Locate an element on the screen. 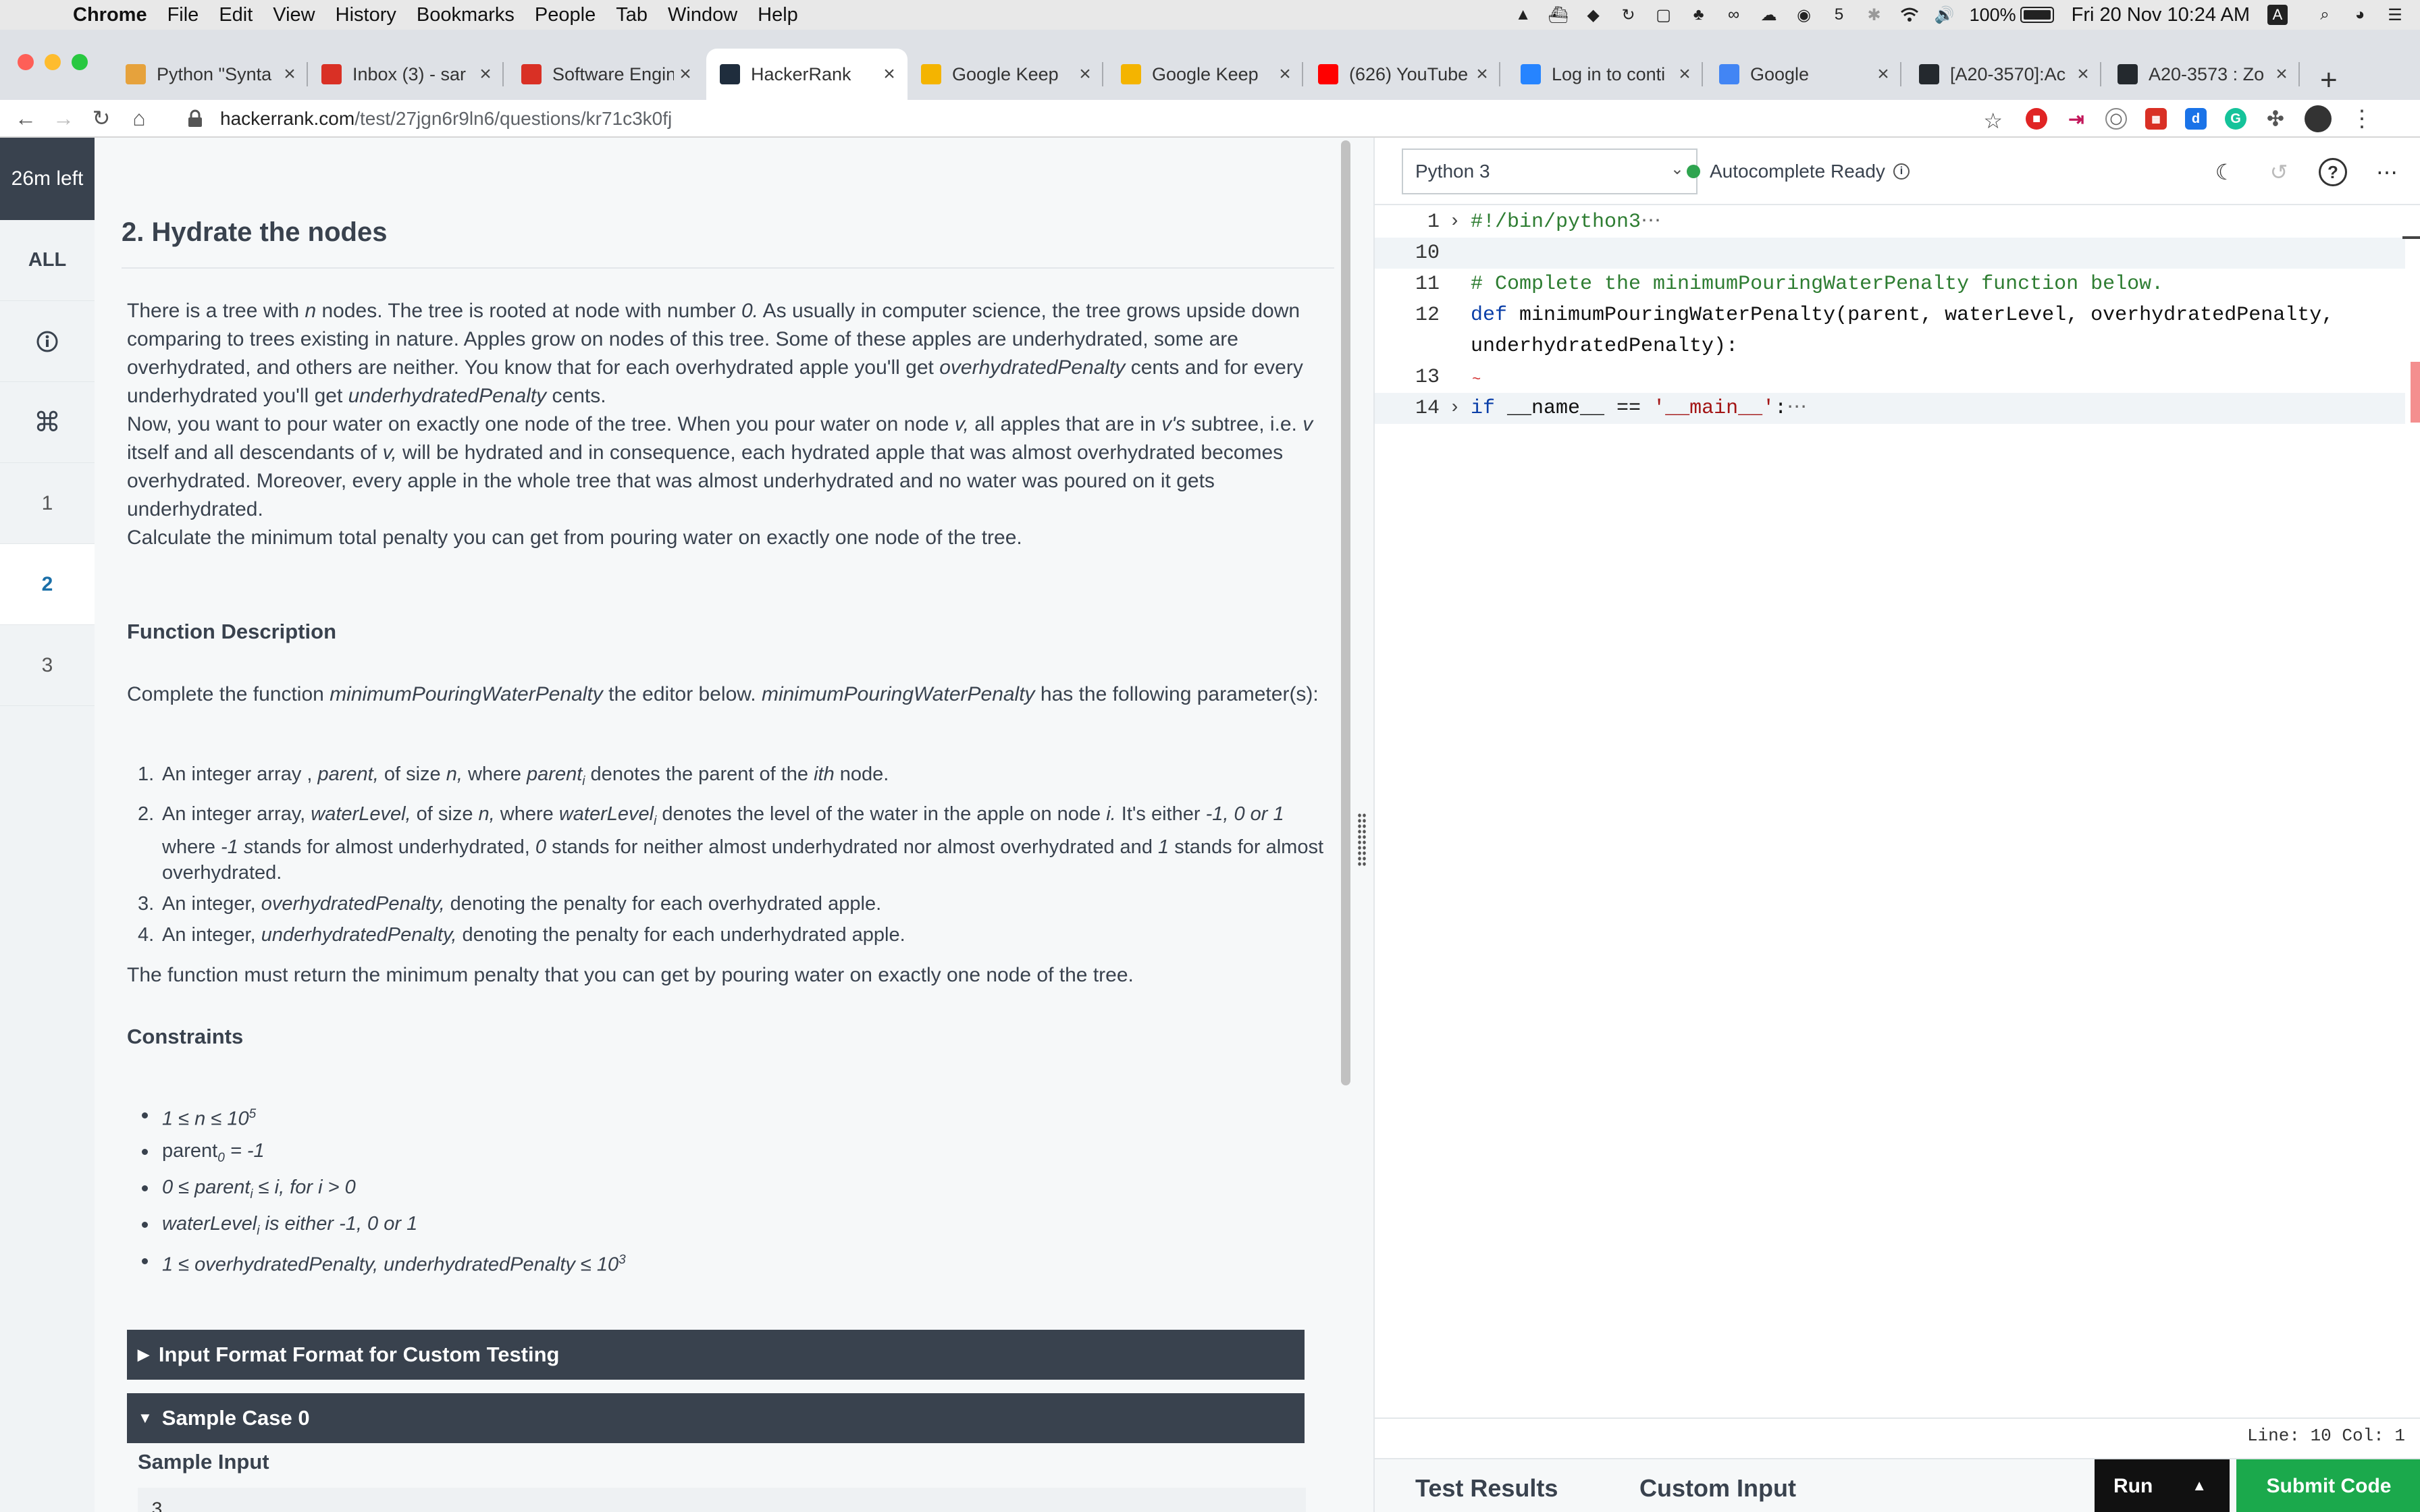  menu-tab: Tab is located at coordinates (632, 15).